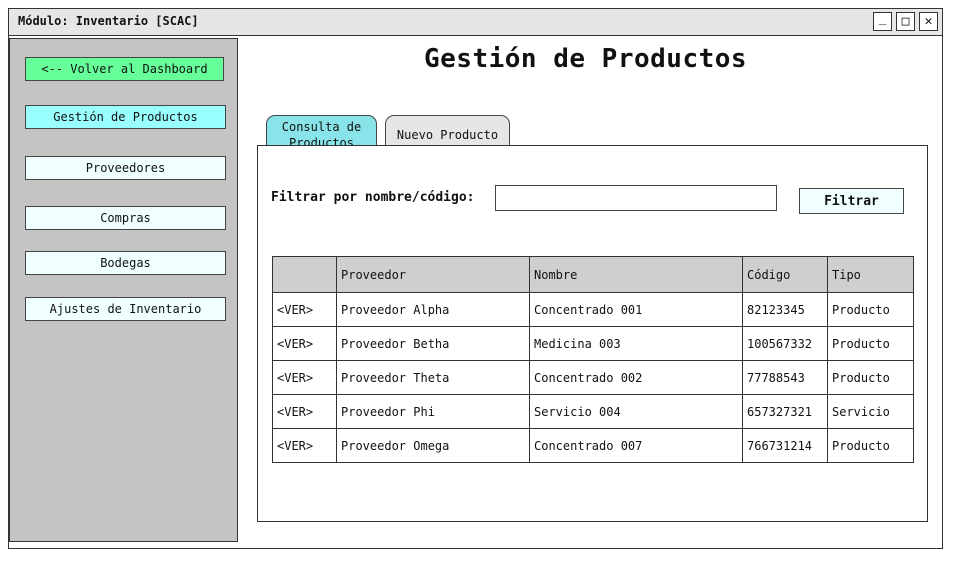 Image resolution: width=957 pixels, height=561 pixels. What do you see at coordinates (433, 343) in the screenshot?
I see `cell-proveedor: Proveedor Betha` at bounding box center [433, 343].